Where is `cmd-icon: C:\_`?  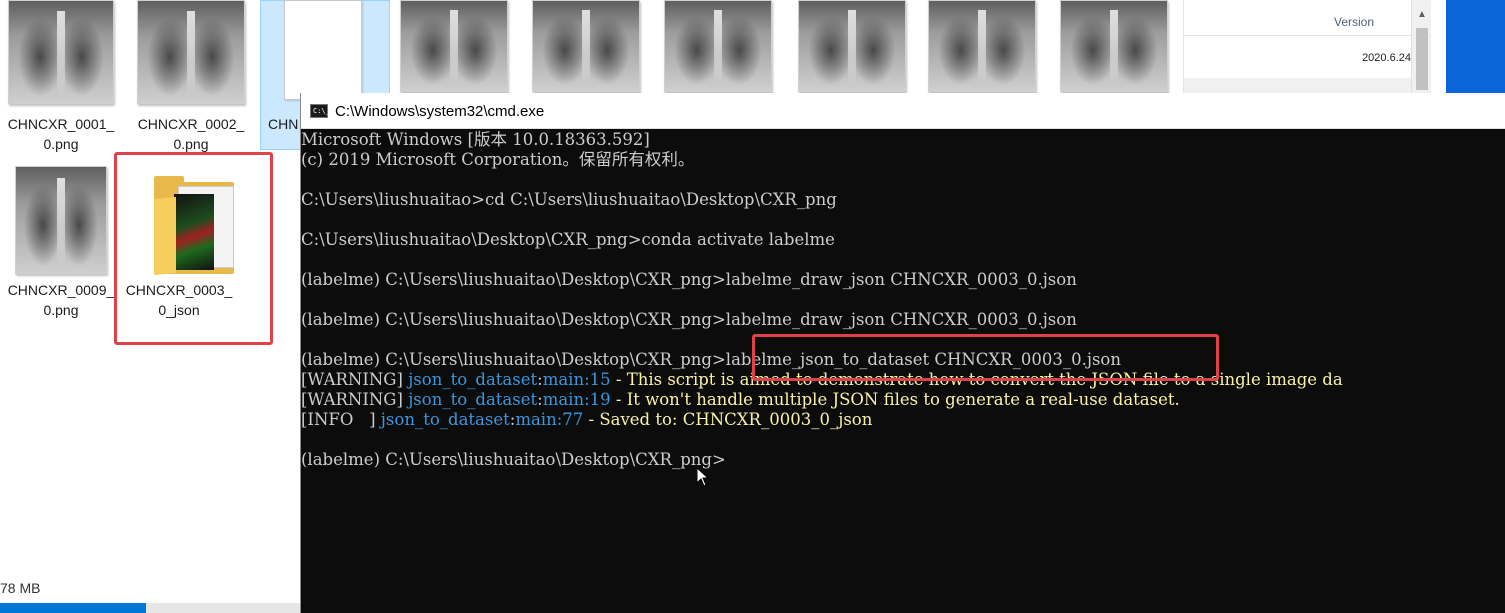 cmd-icon: C:\_ is located at coordinates (320, 111).